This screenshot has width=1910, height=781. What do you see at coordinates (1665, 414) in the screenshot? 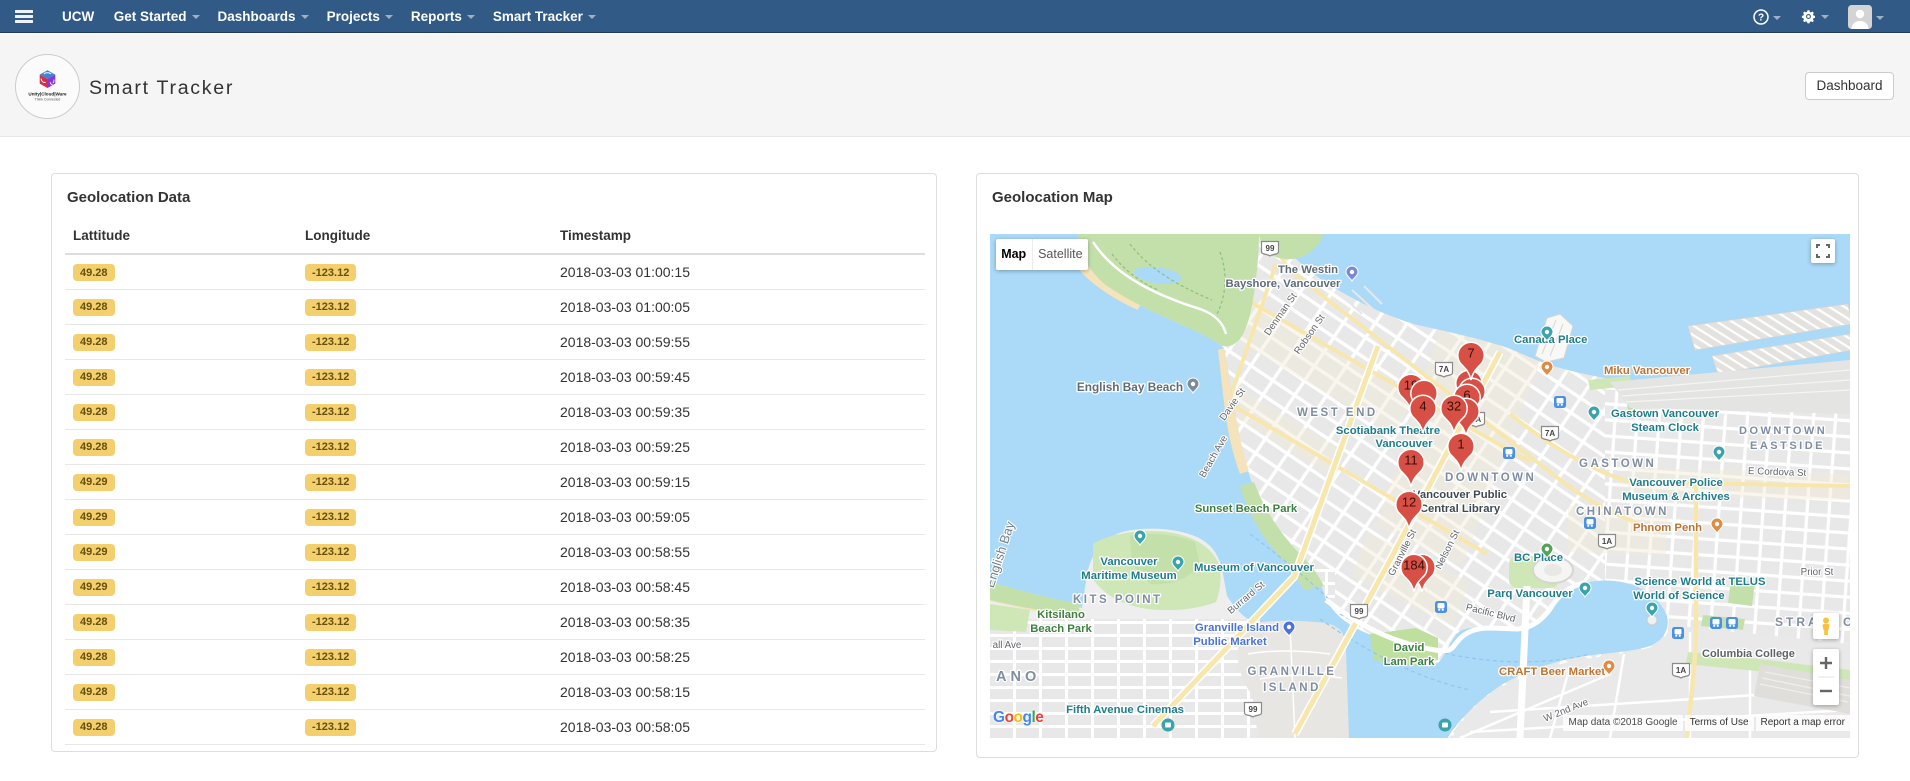
I see `svg-text: Gastown Vancouver` at bounding box center [1665, 414].